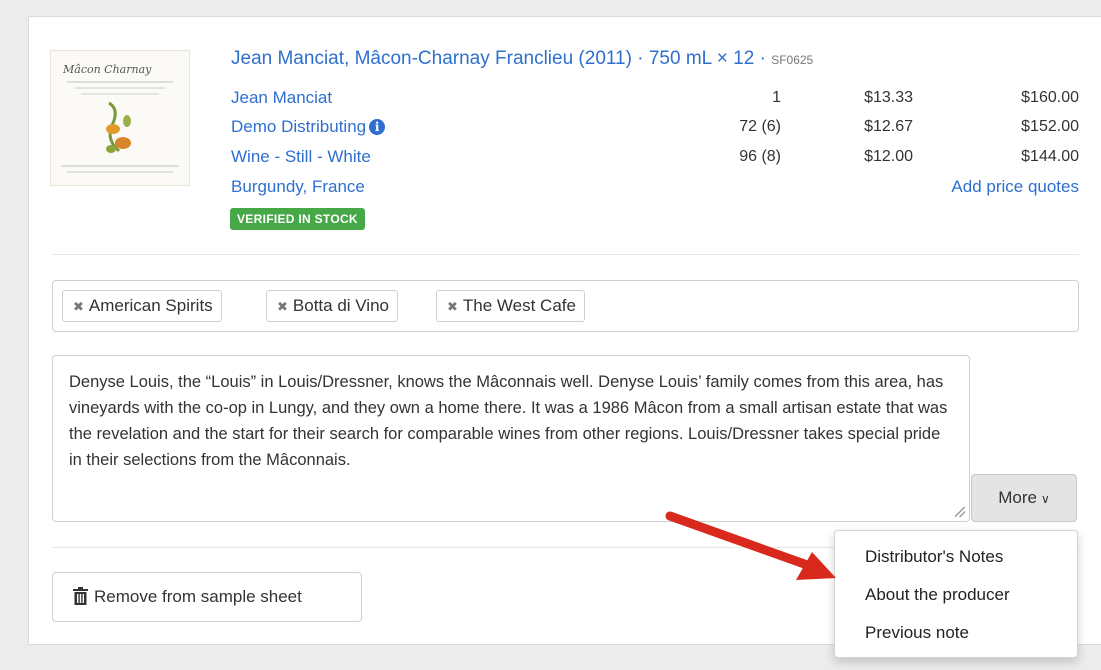 Image resolution: width=1101 pixels, height=670 pixels. What do you see at coordinates (917, 633) in the screenshot?
I see `menu-item-previous-note: Previous note` at bounding box center [917, 633].